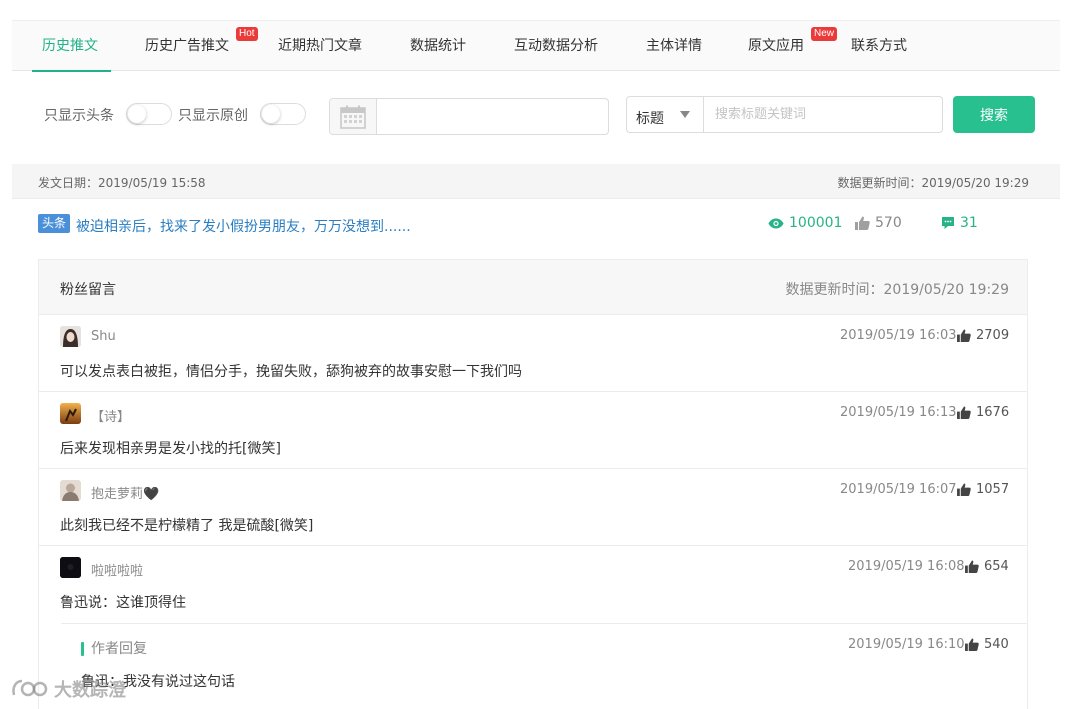 The height and width of the screenshot is (709, 1072). What do you see at coordinates (959, 223) in the screenshot?
I see `comments-stat: 31` at bounding box center [959, 223].